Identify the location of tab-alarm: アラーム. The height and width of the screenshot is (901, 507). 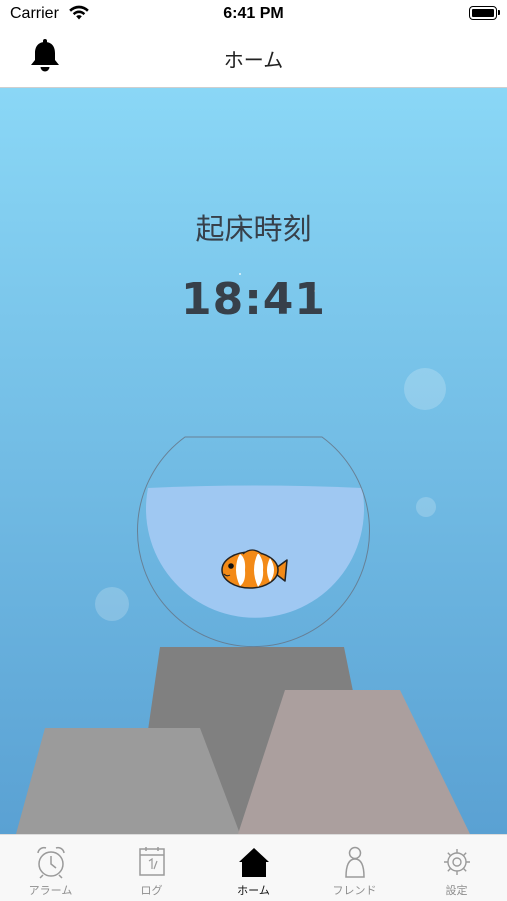
(50, 868).